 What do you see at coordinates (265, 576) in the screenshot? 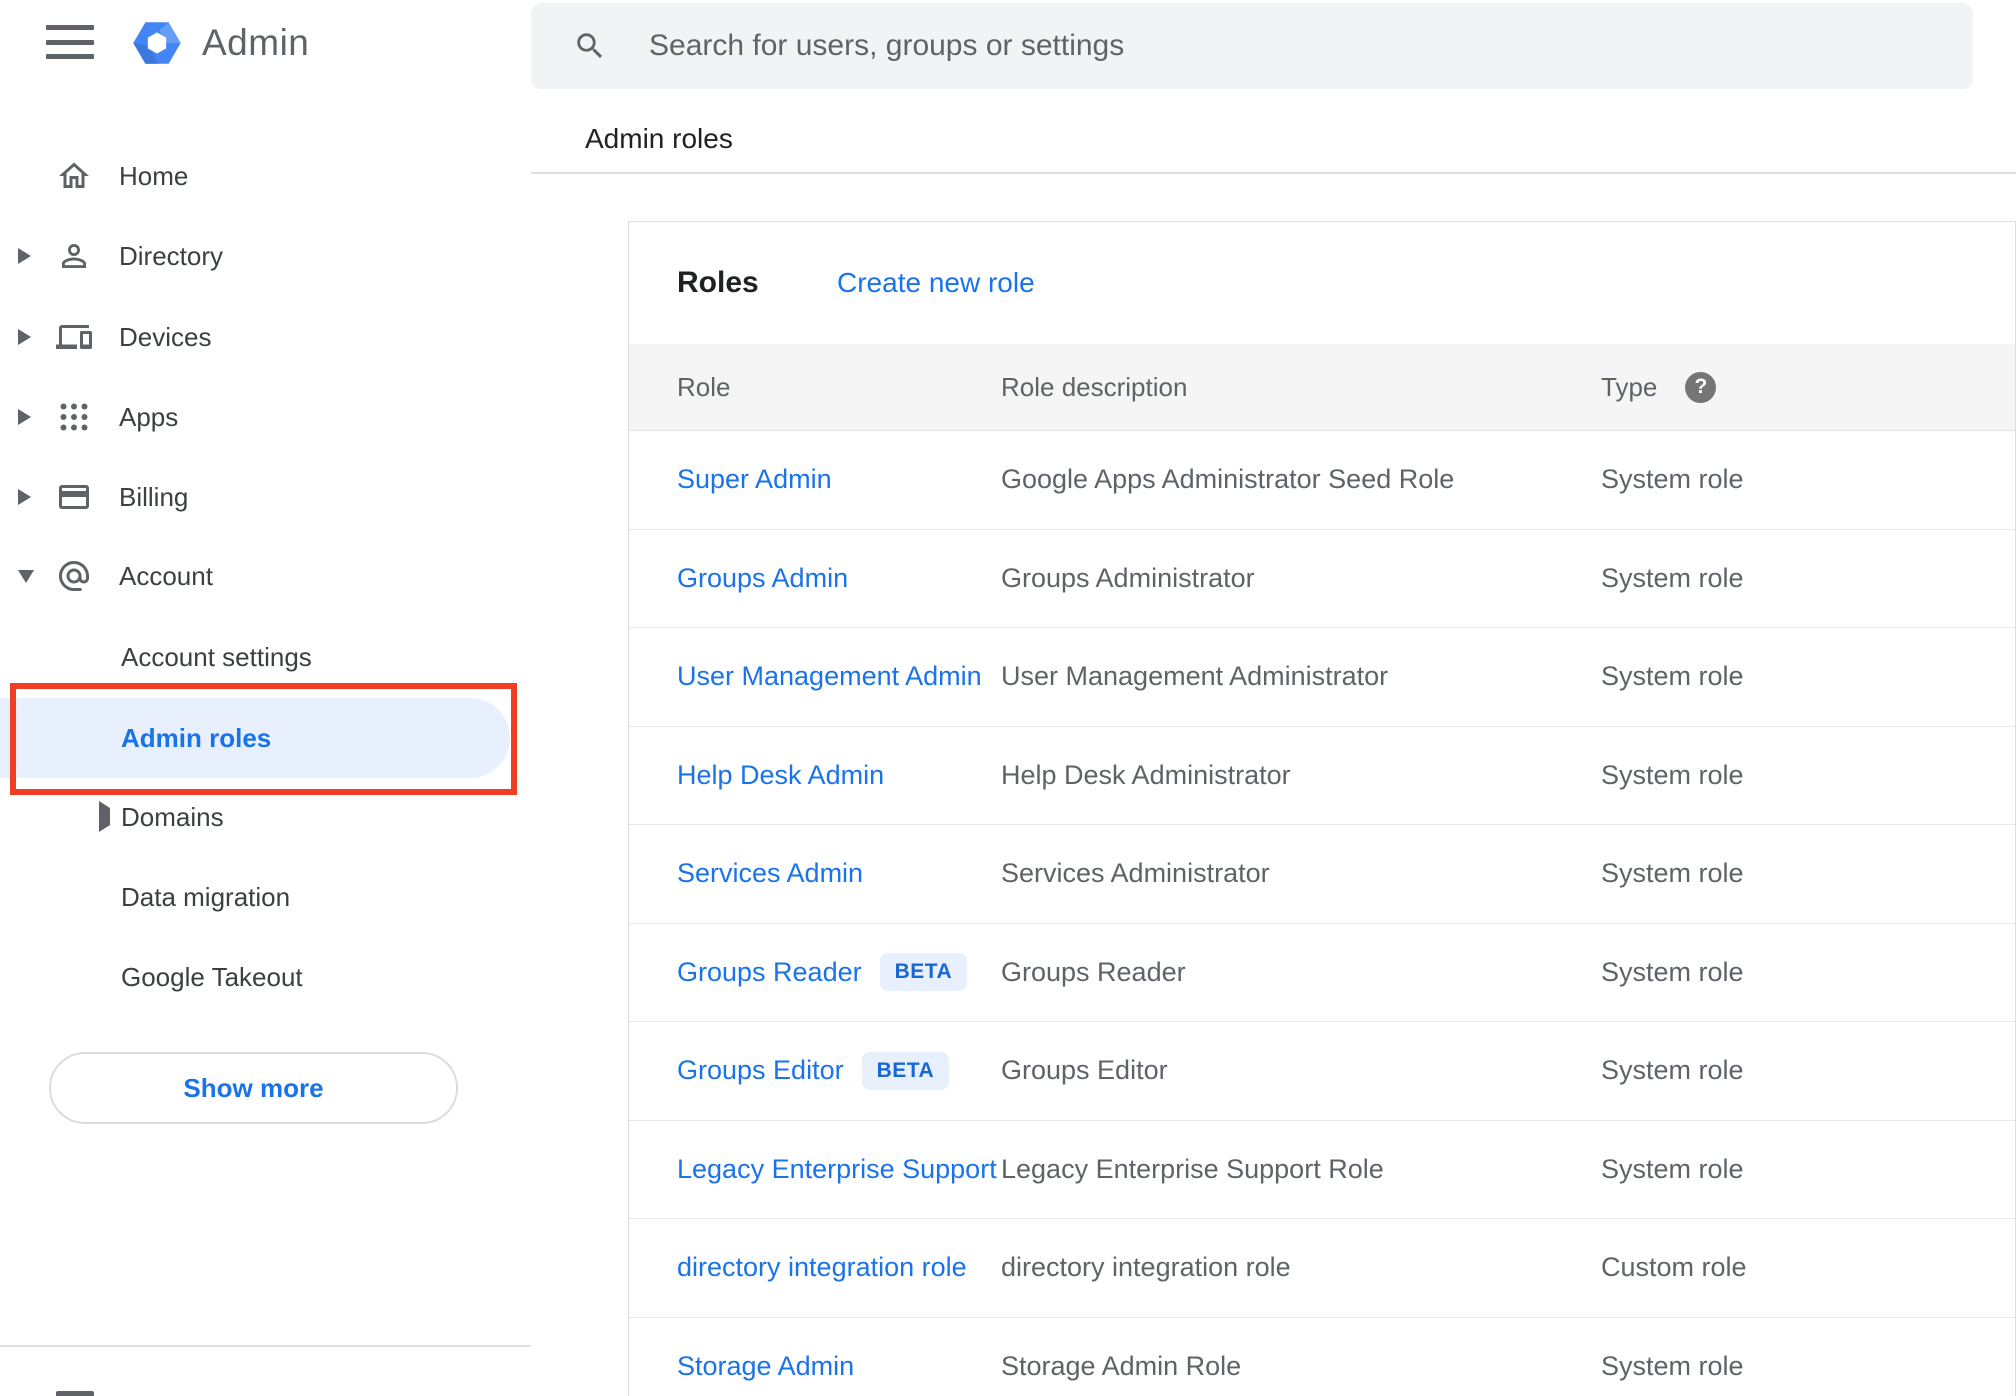
I see `sidebar-item-account: Account` at bounding box center [265, 576].